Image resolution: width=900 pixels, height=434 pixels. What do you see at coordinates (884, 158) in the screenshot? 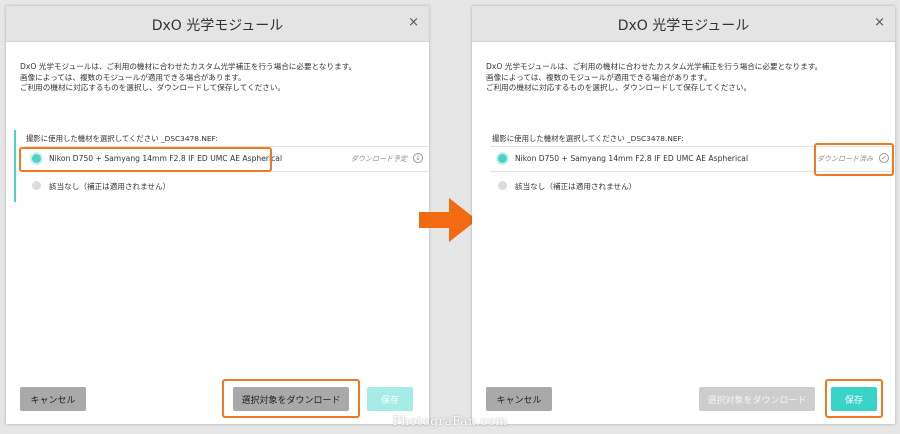
I see `check-icon: ✓` at bounding box center [884, 158].